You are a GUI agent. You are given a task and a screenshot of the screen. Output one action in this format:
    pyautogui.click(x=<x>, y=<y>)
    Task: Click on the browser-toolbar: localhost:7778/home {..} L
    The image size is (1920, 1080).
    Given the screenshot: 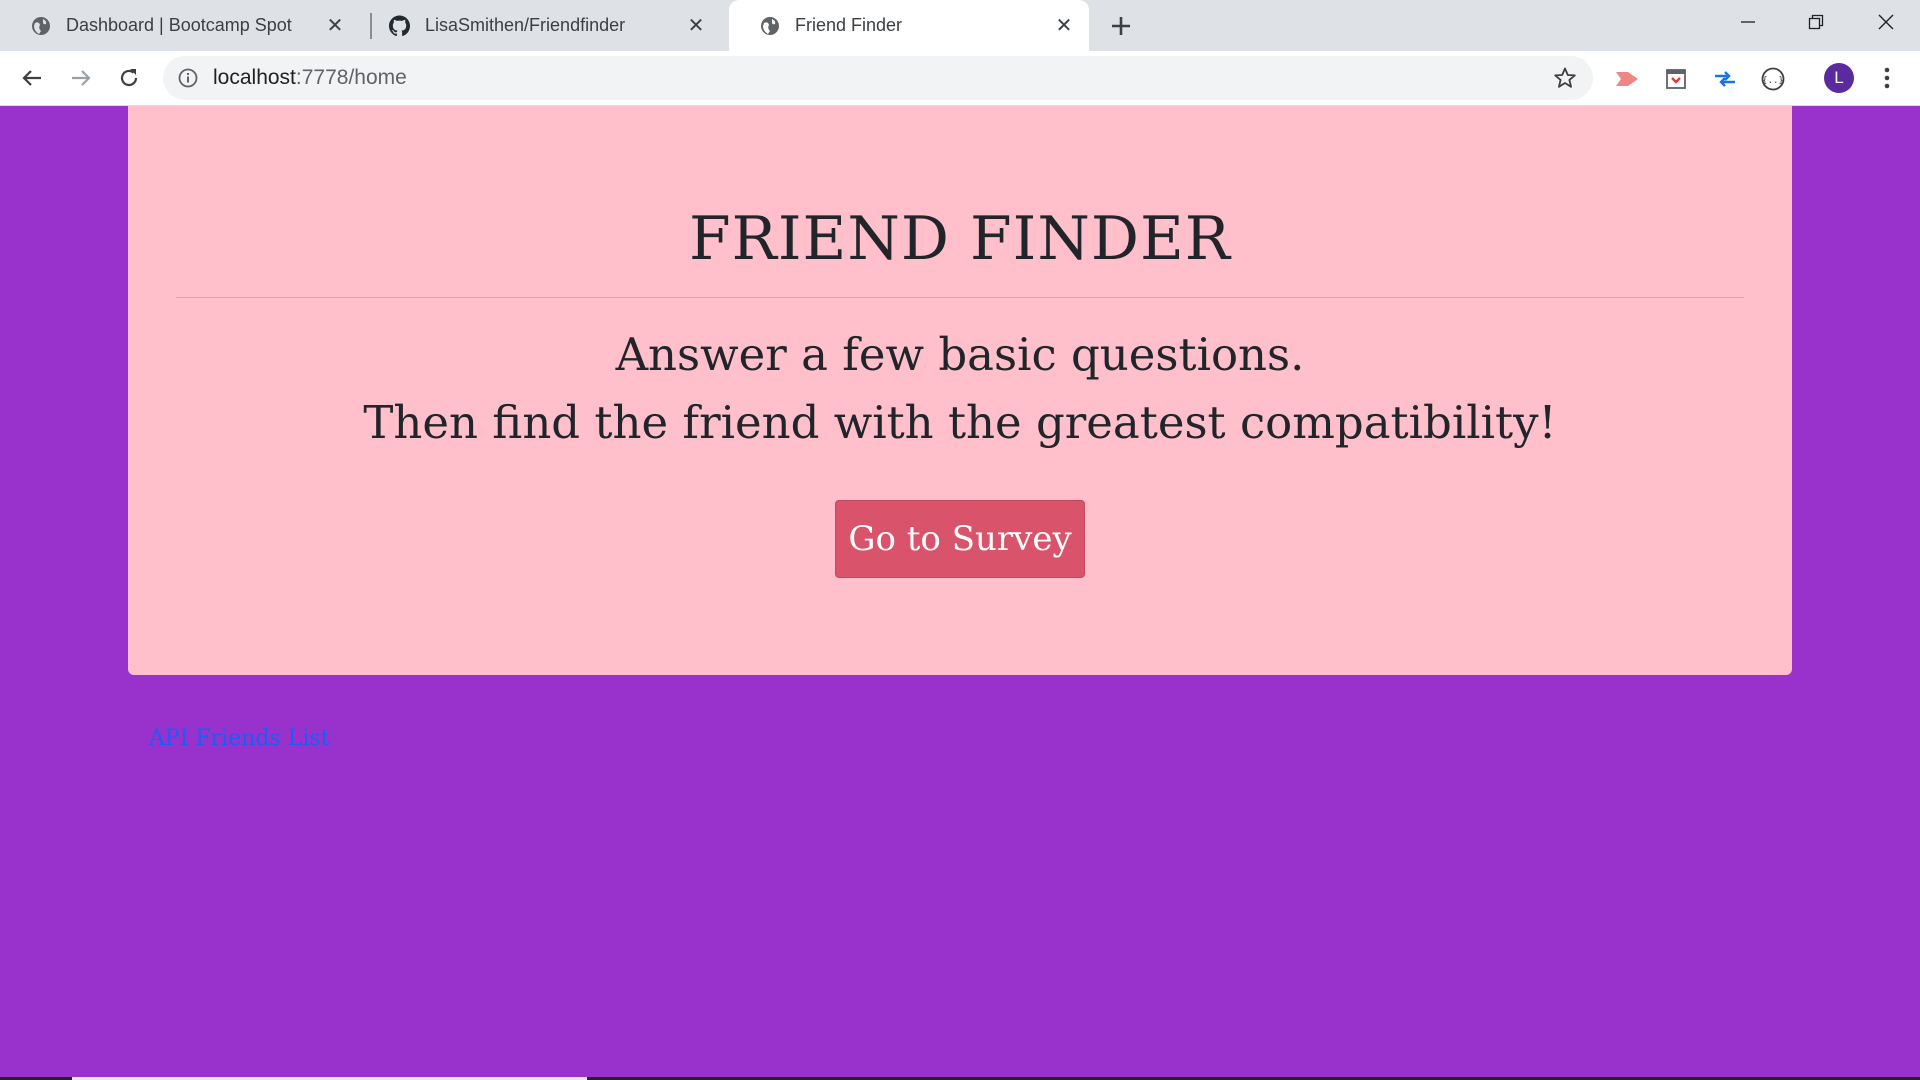 What is the action you would take?
    pyautogui.click(x=960, y=78)
    